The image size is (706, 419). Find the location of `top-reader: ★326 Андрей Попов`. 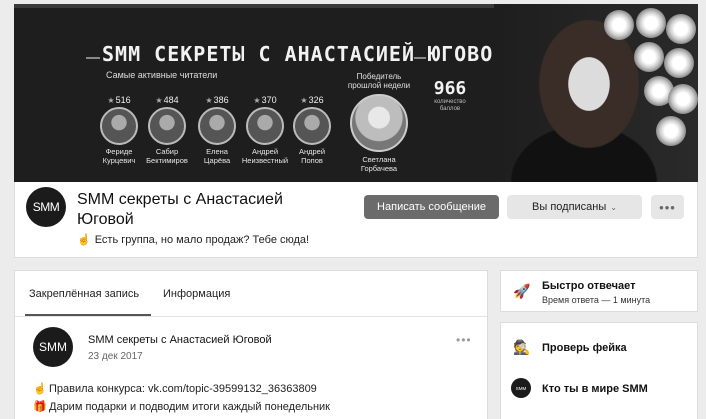

top-reader: ★326 Андрей Попов is located at coordinates (312, 130).